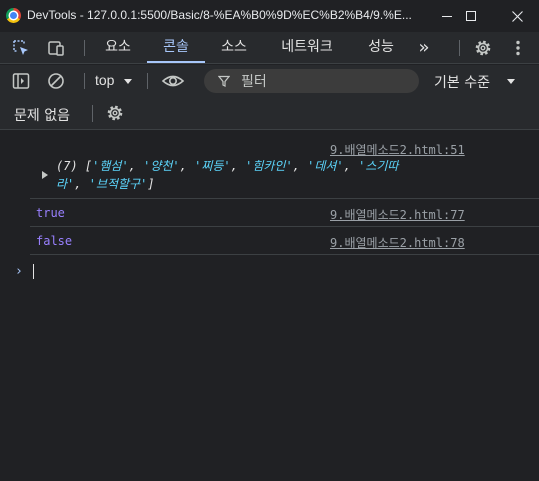 The width and height of the screenshot is (539, 481). What do you see at coordinates (50, 213) in the screenshot?
I see `log-value-true: true` at bounding box center [50, 213].